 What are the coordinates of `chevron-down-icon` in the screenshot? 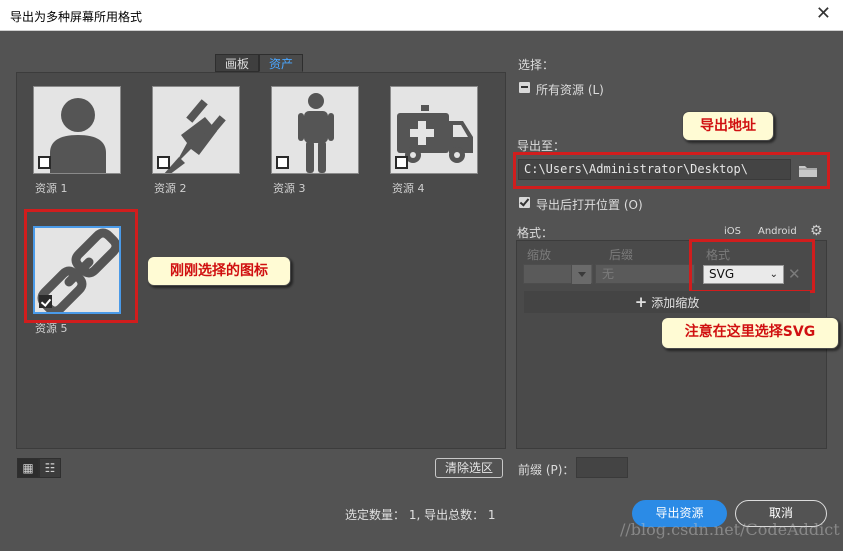 It's located at (581, 274).